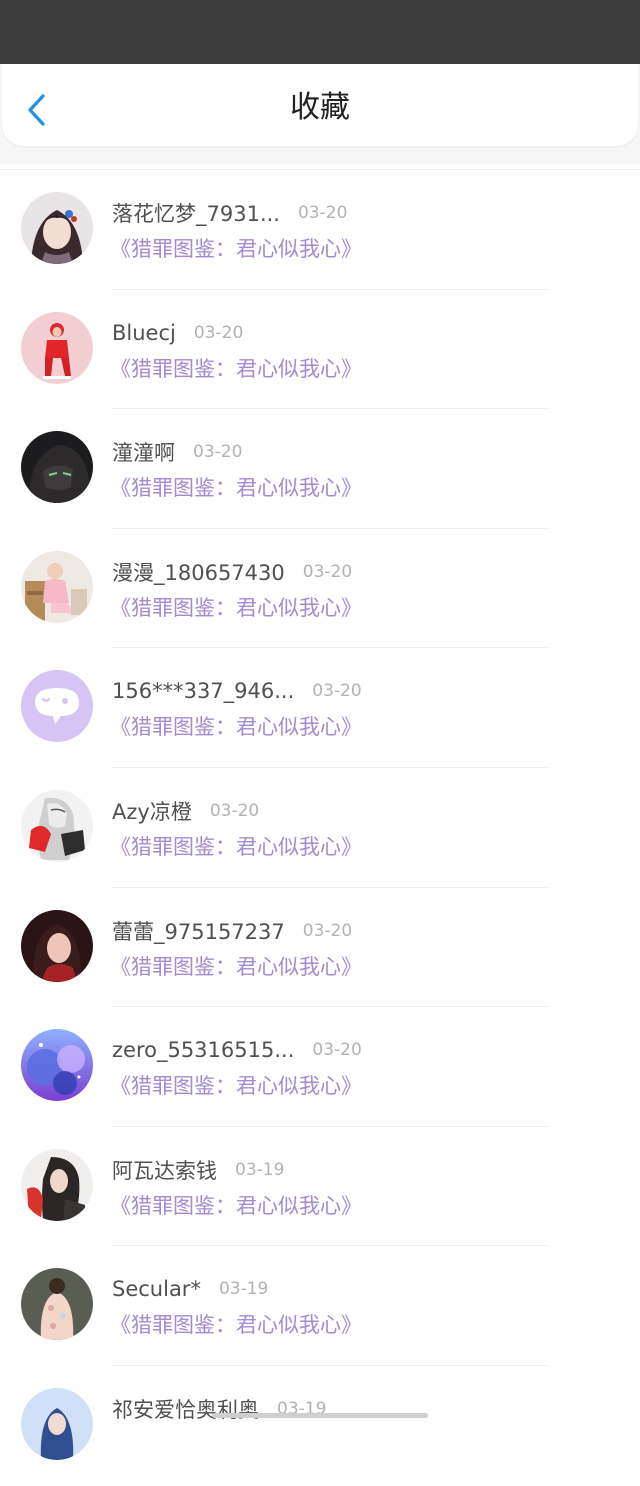  What do you see at coordinates (57, 228) in the screenshot?
I see `anime-girl-avatar` at bounding box center [57, 228].